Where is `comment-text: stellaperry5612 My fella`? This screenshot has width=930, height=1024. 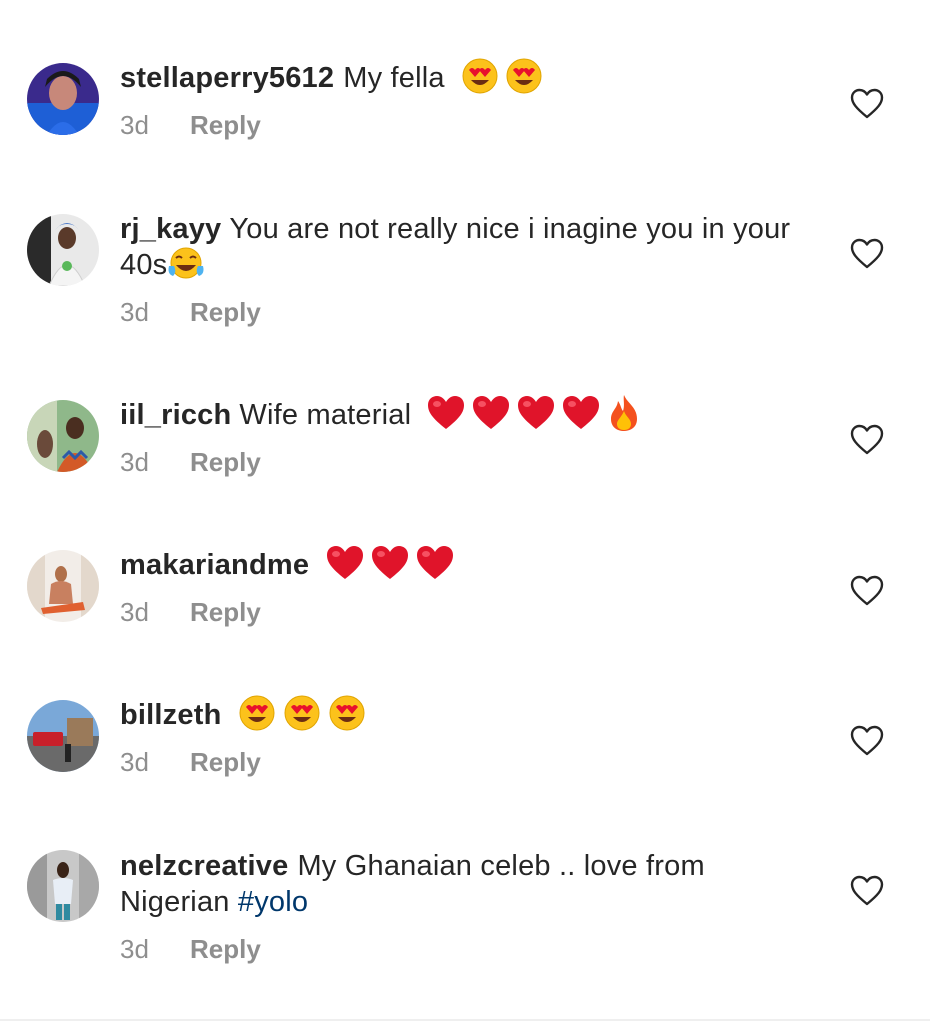
comment-text: stellaperry5612 My fella is located at coordinates (460, 76).